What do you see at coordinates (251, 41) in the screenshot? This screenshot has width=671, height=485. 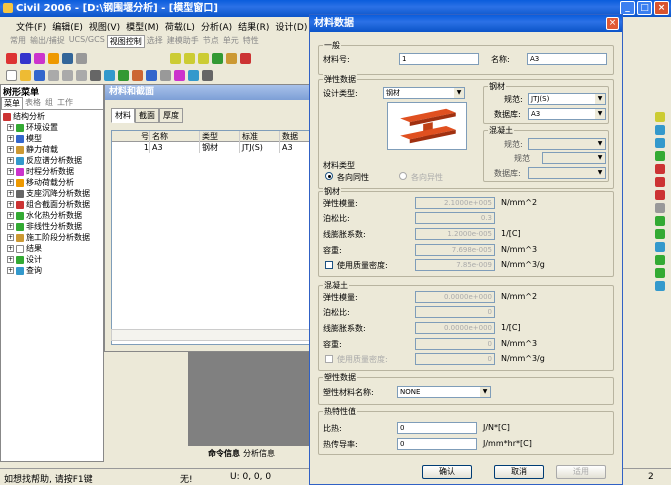 I see `ribbon-tab: 特性` at bounding box center [251, 41].